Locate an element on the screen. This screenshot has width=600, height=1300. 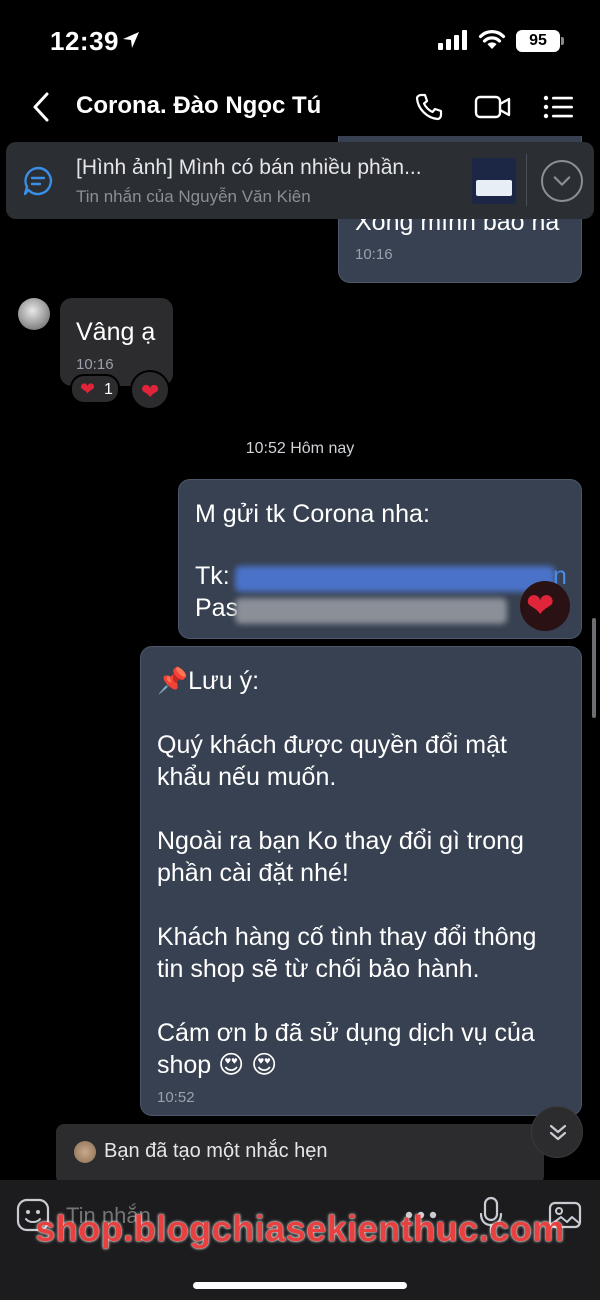
add-reaction-button: ❤ is located at coordinates (150, 390).